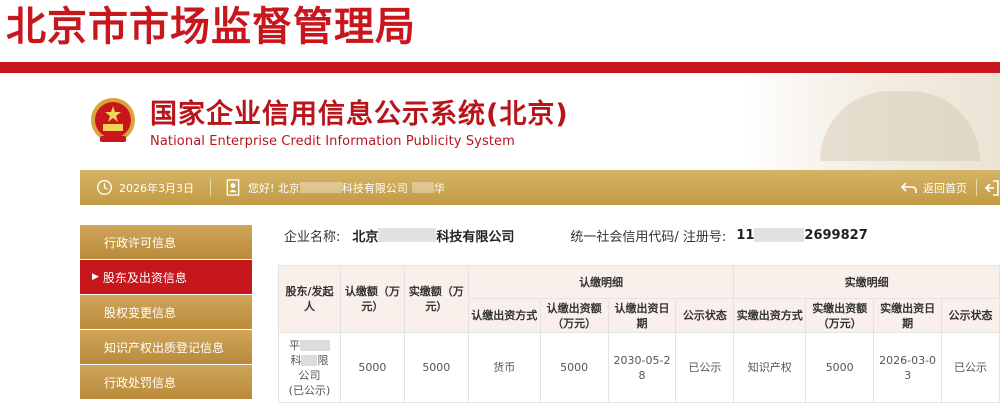  Describe the element at coordinates (908, 187) in the screenshot. I see `return-arrow-icon` at that location.